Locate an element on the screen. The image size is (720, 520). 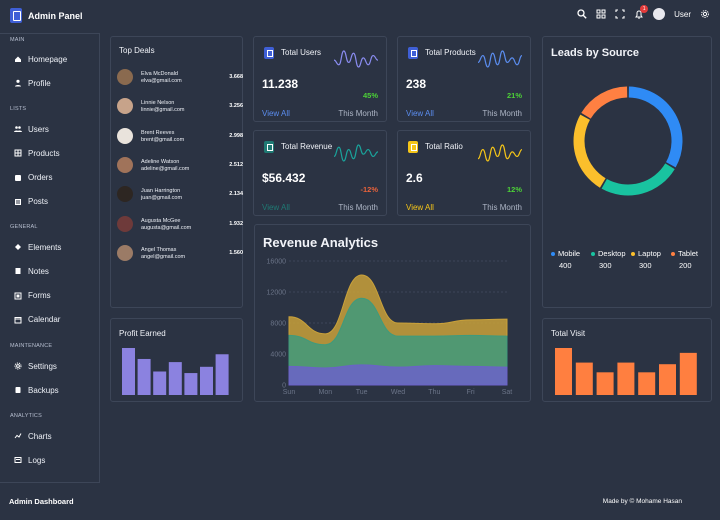
products-icon is located at coordinates (18, 153).